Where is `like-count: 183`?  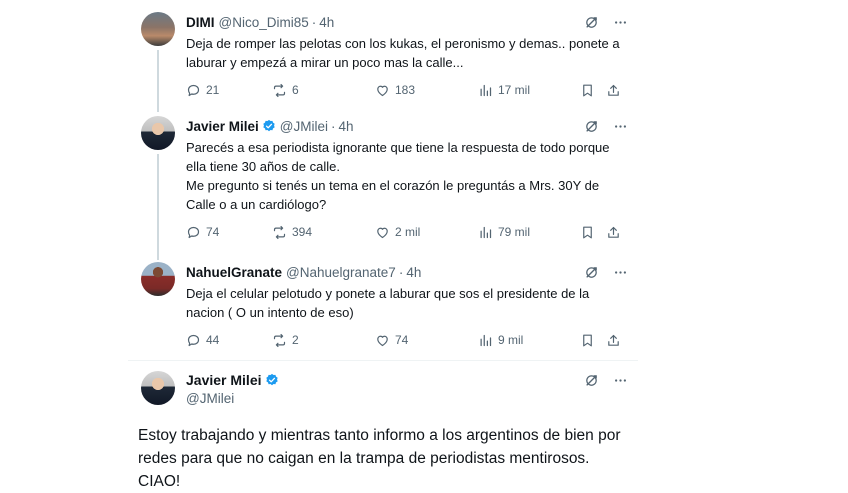
like-count: 183 is located at coordinates (405, 90).